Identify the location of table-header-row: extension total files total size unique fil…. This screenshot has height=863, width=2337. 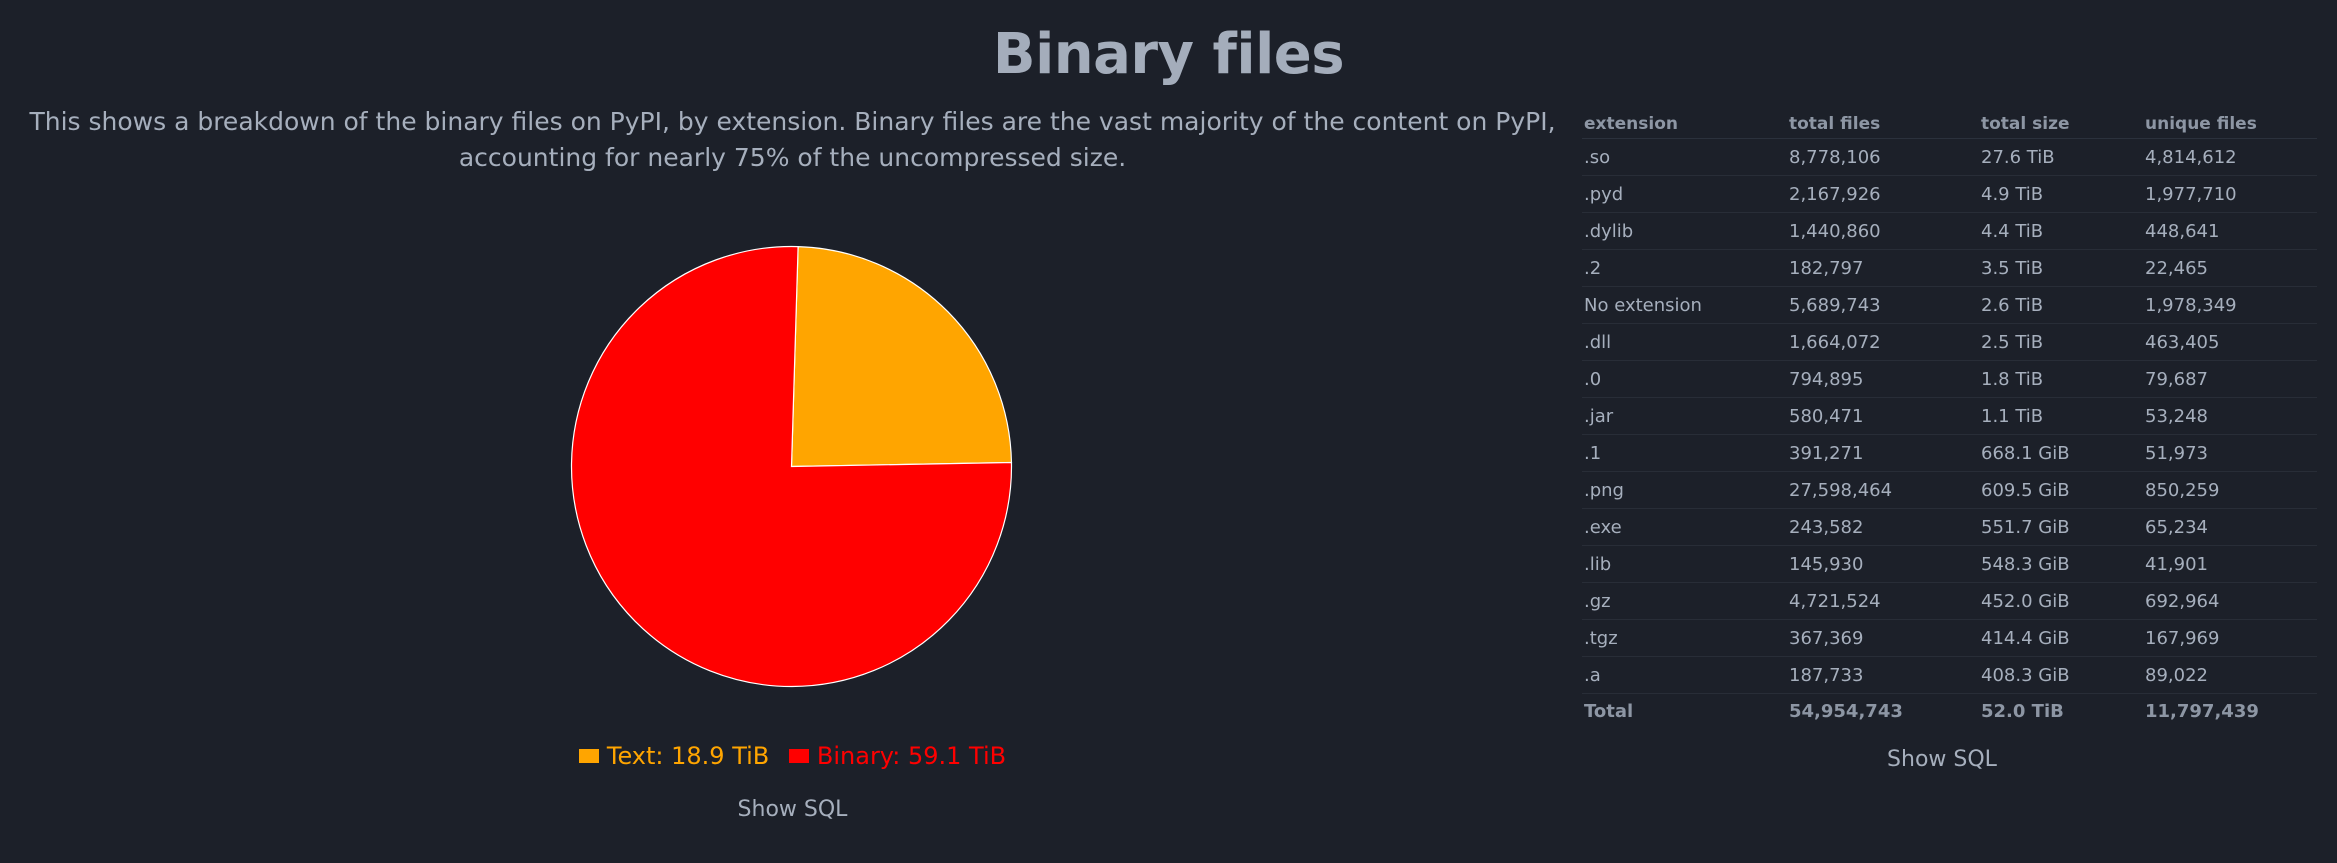
(1949, 124).